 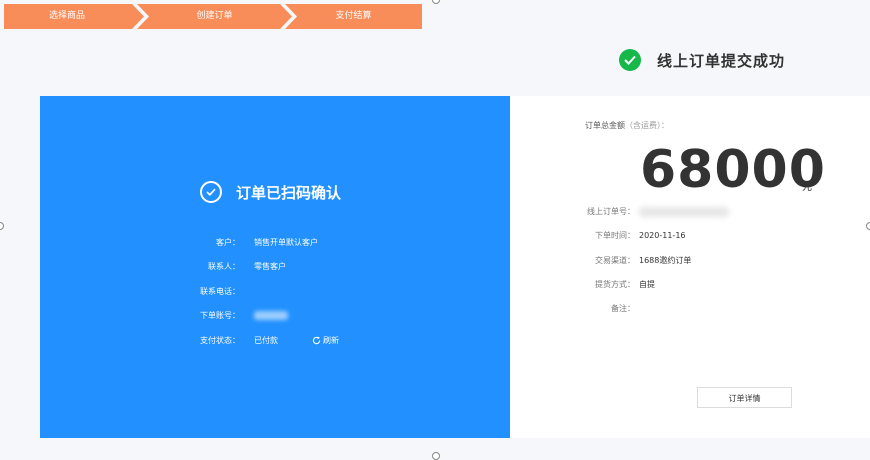 I want to click on field-order-time: 下单时间： 2020-11-16, so click(x=635, y=235).